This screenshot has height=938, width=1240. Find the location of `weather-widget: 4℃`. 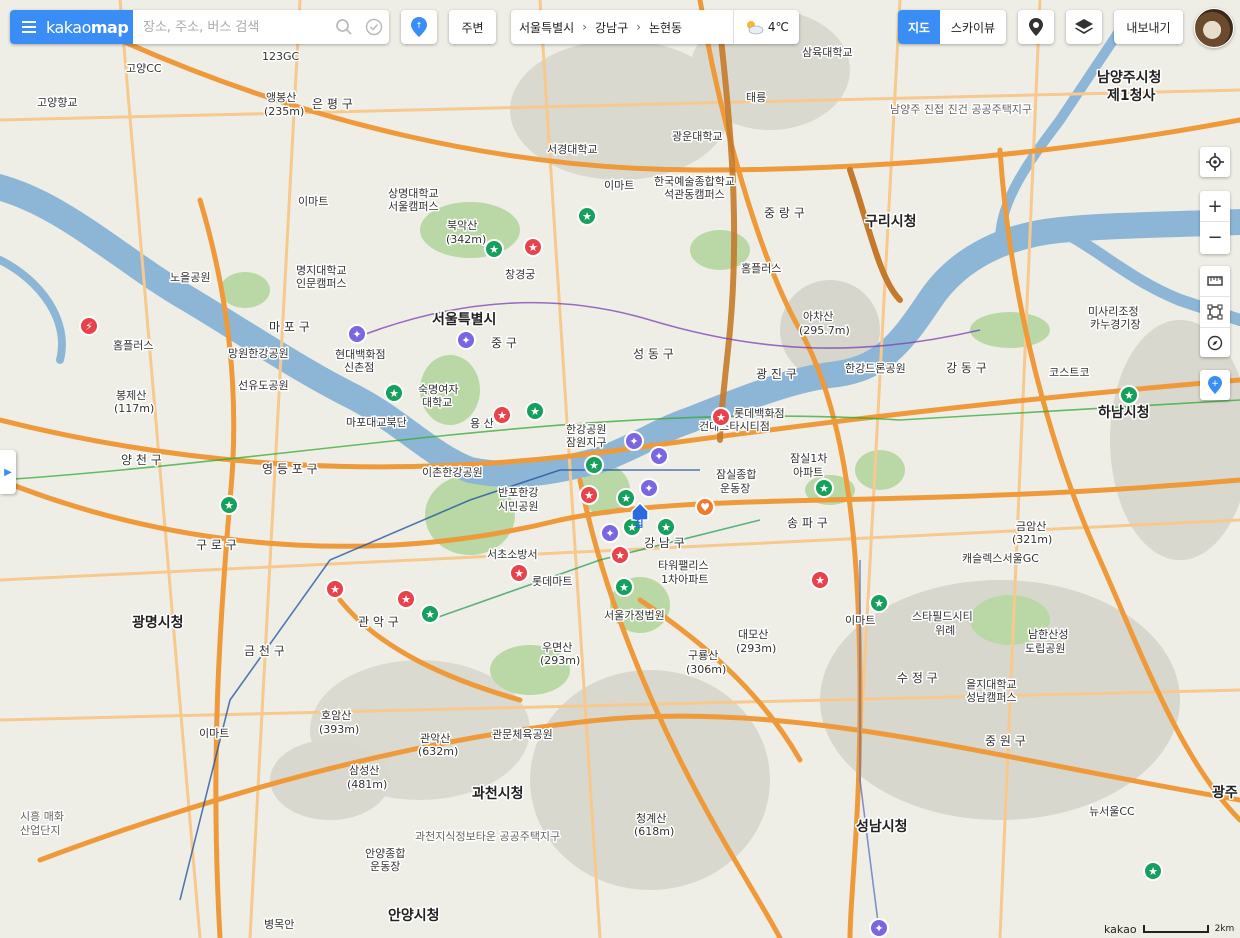

weather-widget: 4℃ is located at coordinates (765, 27).